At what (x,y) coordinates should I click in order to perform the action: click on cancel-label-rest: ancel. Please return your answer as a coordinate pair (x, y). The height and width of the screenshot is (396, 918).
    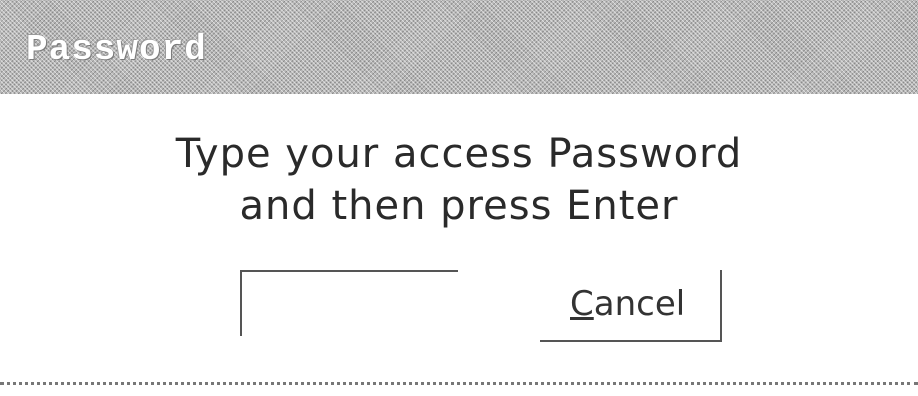
    Looking at the image, I should click on (639, 304).